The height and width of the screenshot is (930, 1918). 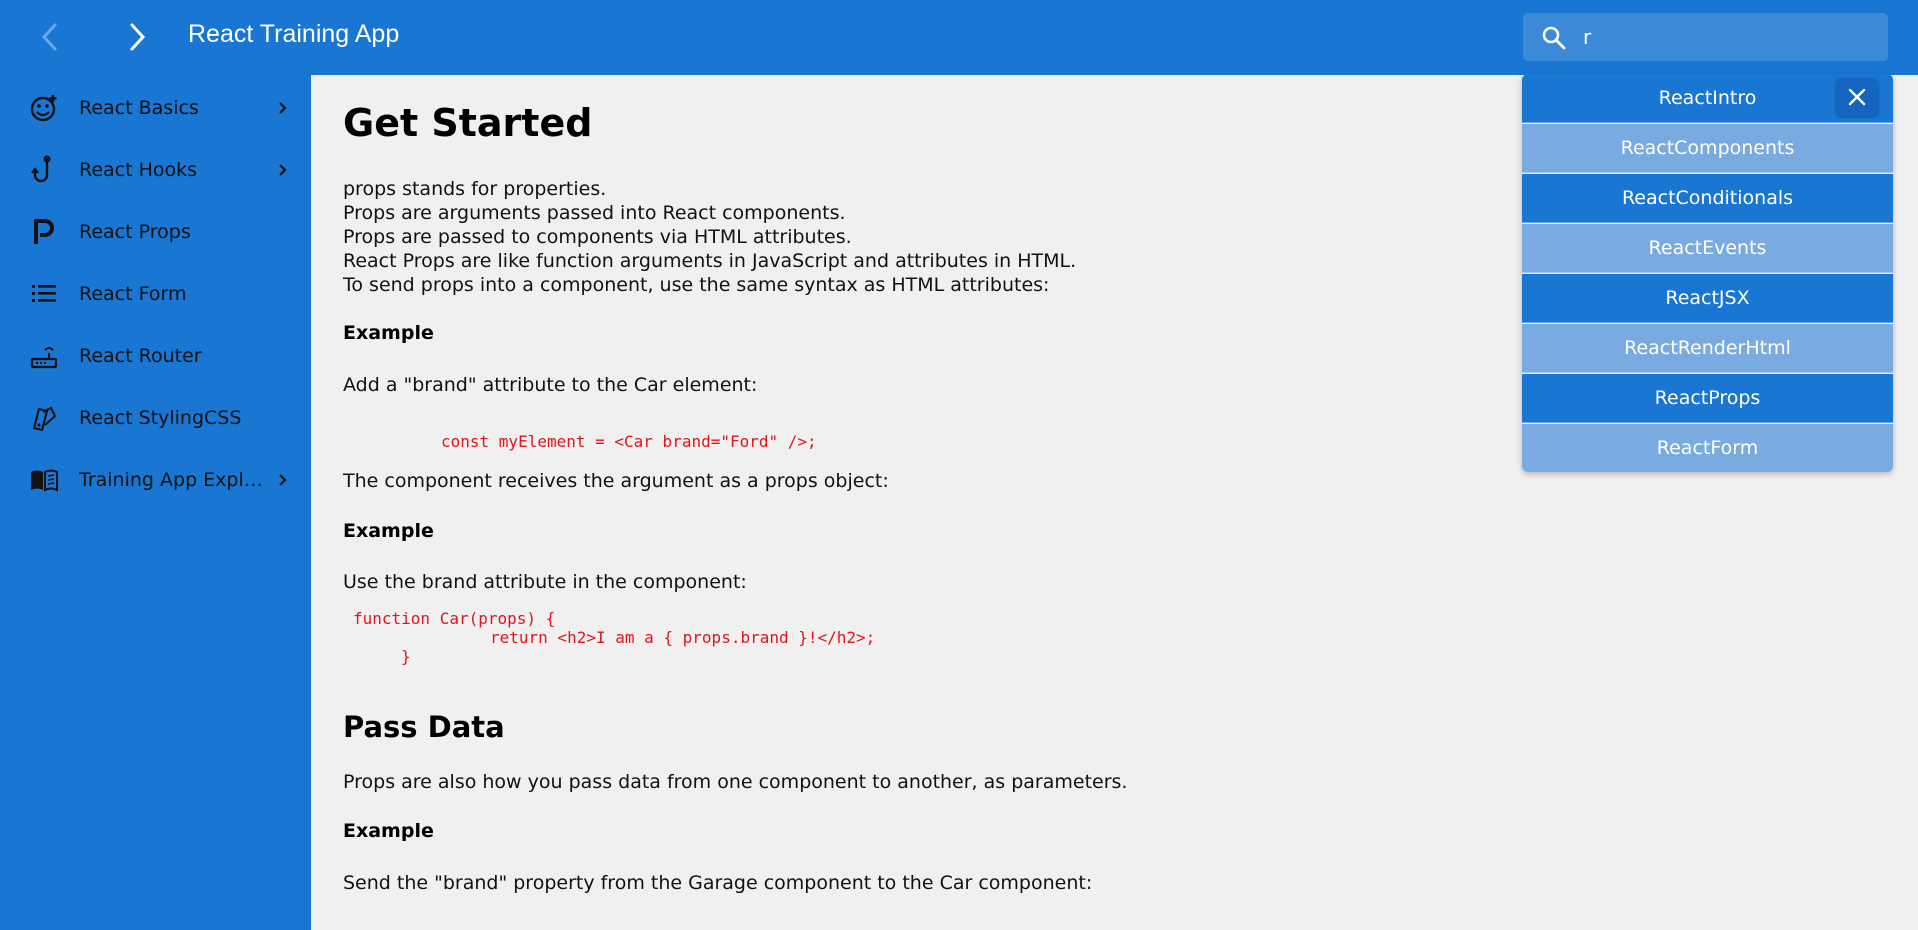 What do you see at coordinates (160, 418) in the screenshot?
I see `sidebar-item-label: React StylingCSS` at bounding box center [160, 418].